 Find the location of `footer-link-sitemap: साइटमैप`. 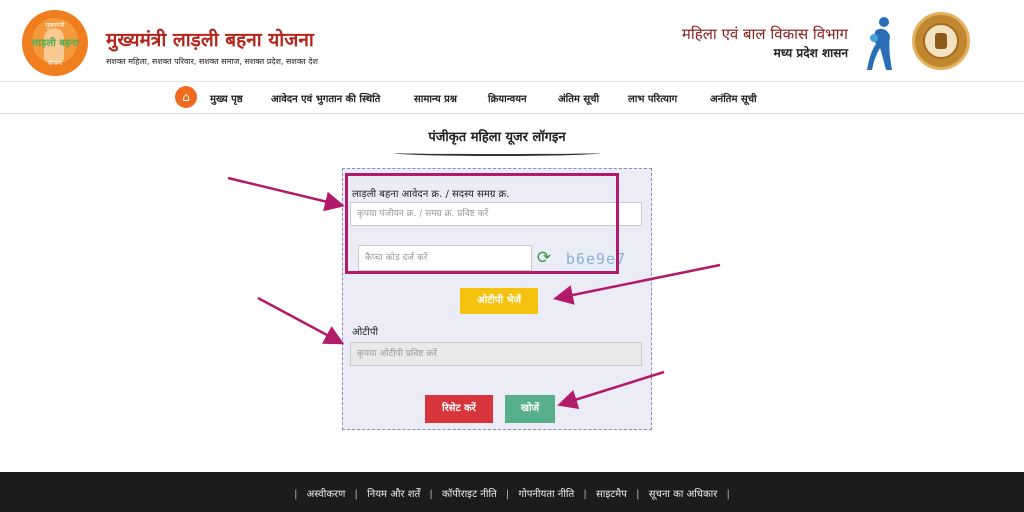

footer-link-sitemap: साइटमैप is located at coordinates (611, 494).